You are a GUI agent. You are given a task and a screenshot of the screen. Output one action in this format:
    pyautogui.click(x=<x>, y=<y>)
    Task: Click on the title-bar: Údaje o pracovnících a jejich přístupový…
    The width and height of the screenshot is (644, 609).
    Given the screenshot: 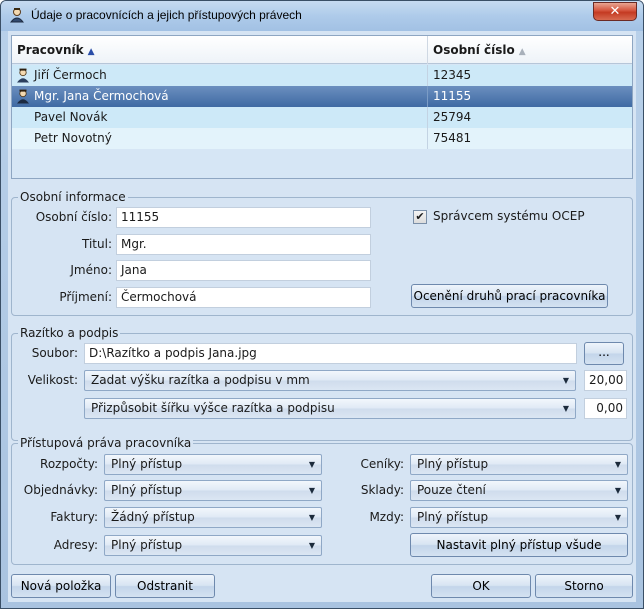 What is the action you would take?
    pyautogui.click(x=322, y=16)
    